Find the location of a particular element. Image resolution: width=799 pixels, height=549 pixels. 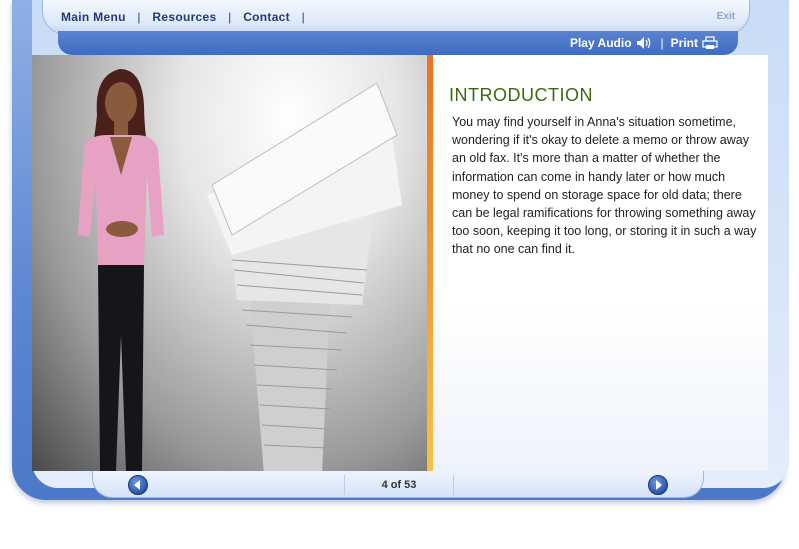

presenter-figure is located at coordinates (121, 270).